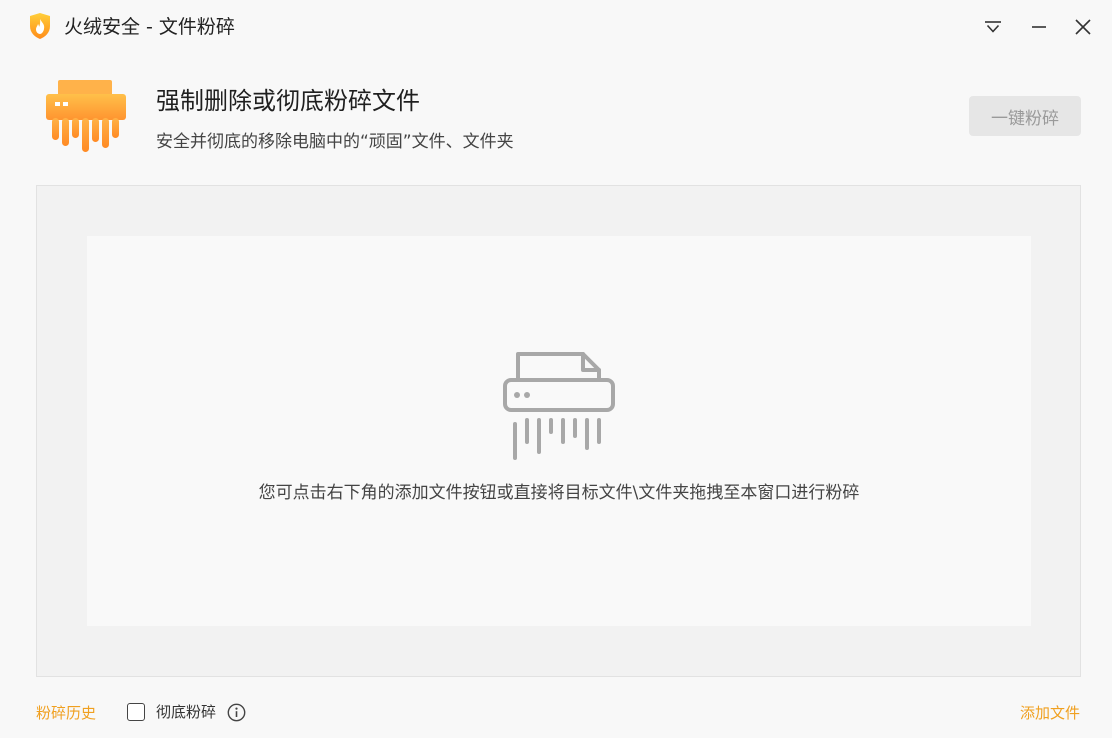  I want to click on shred-history-link: 粉碎历史, so click(66, 713).